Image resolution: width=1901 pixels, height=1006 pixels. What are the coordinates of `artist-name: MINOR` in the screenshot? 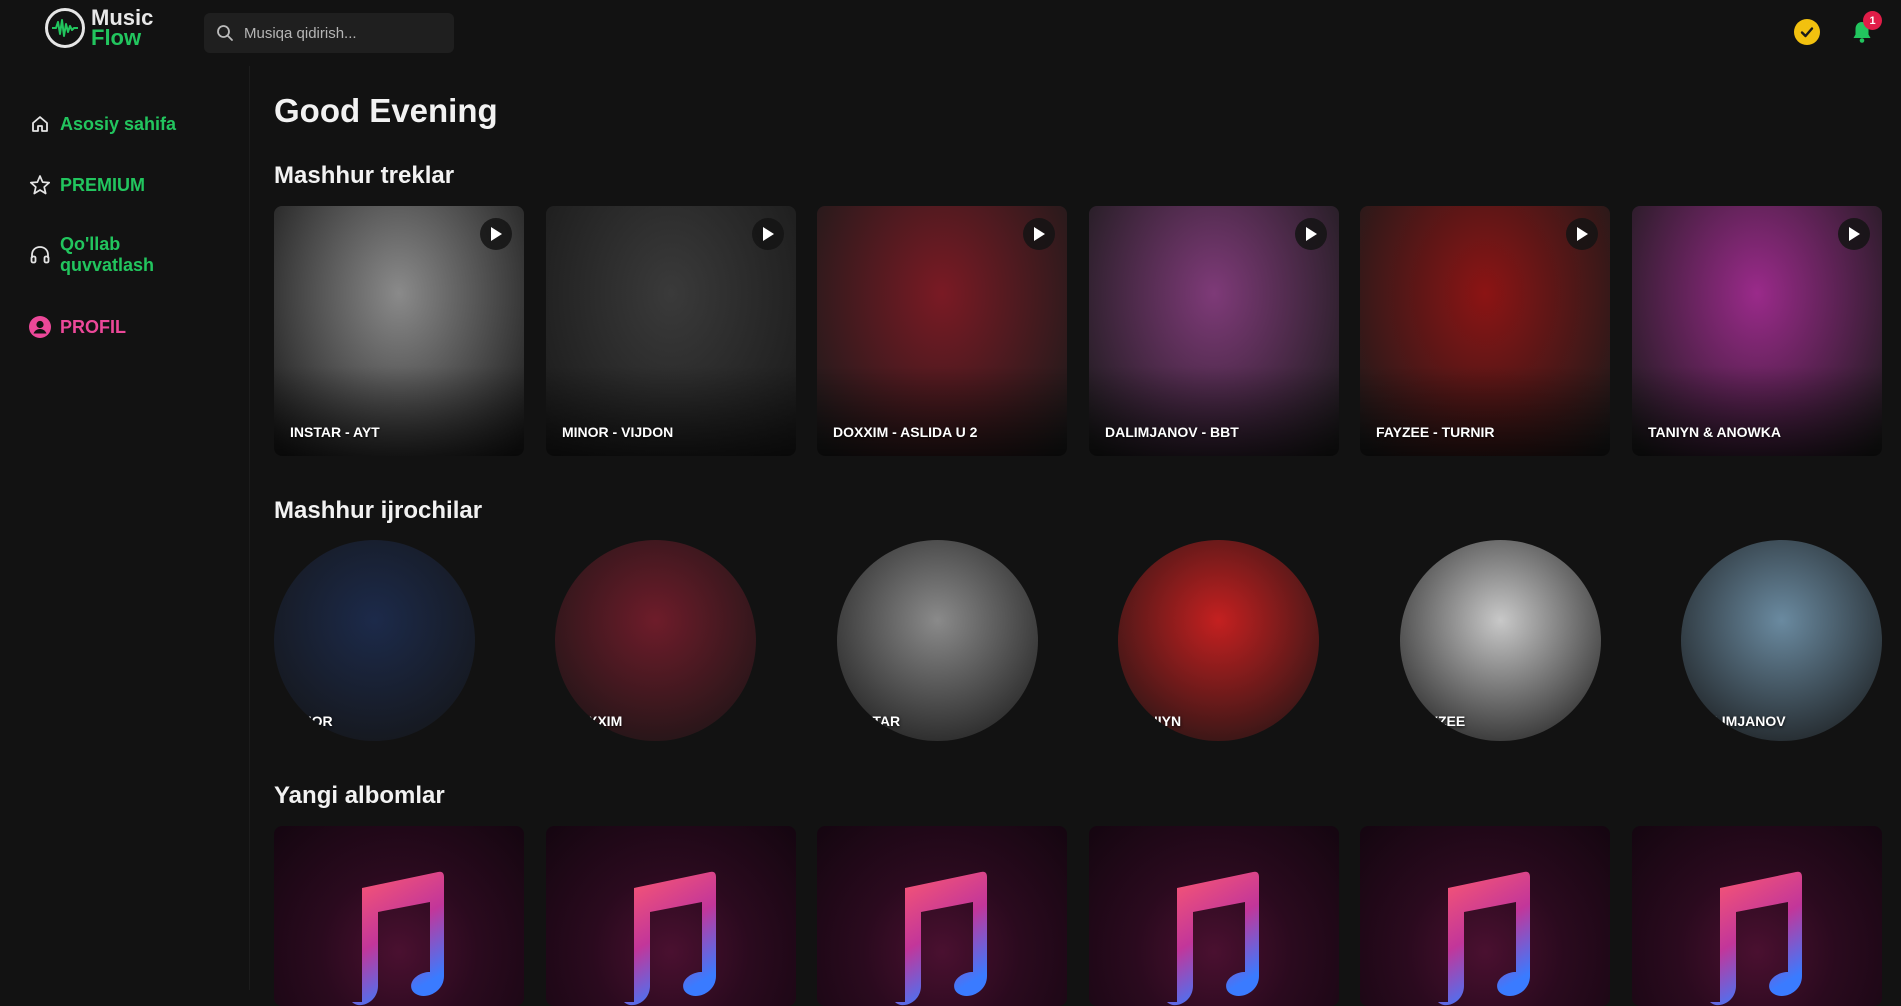 It's located at (309, 721).